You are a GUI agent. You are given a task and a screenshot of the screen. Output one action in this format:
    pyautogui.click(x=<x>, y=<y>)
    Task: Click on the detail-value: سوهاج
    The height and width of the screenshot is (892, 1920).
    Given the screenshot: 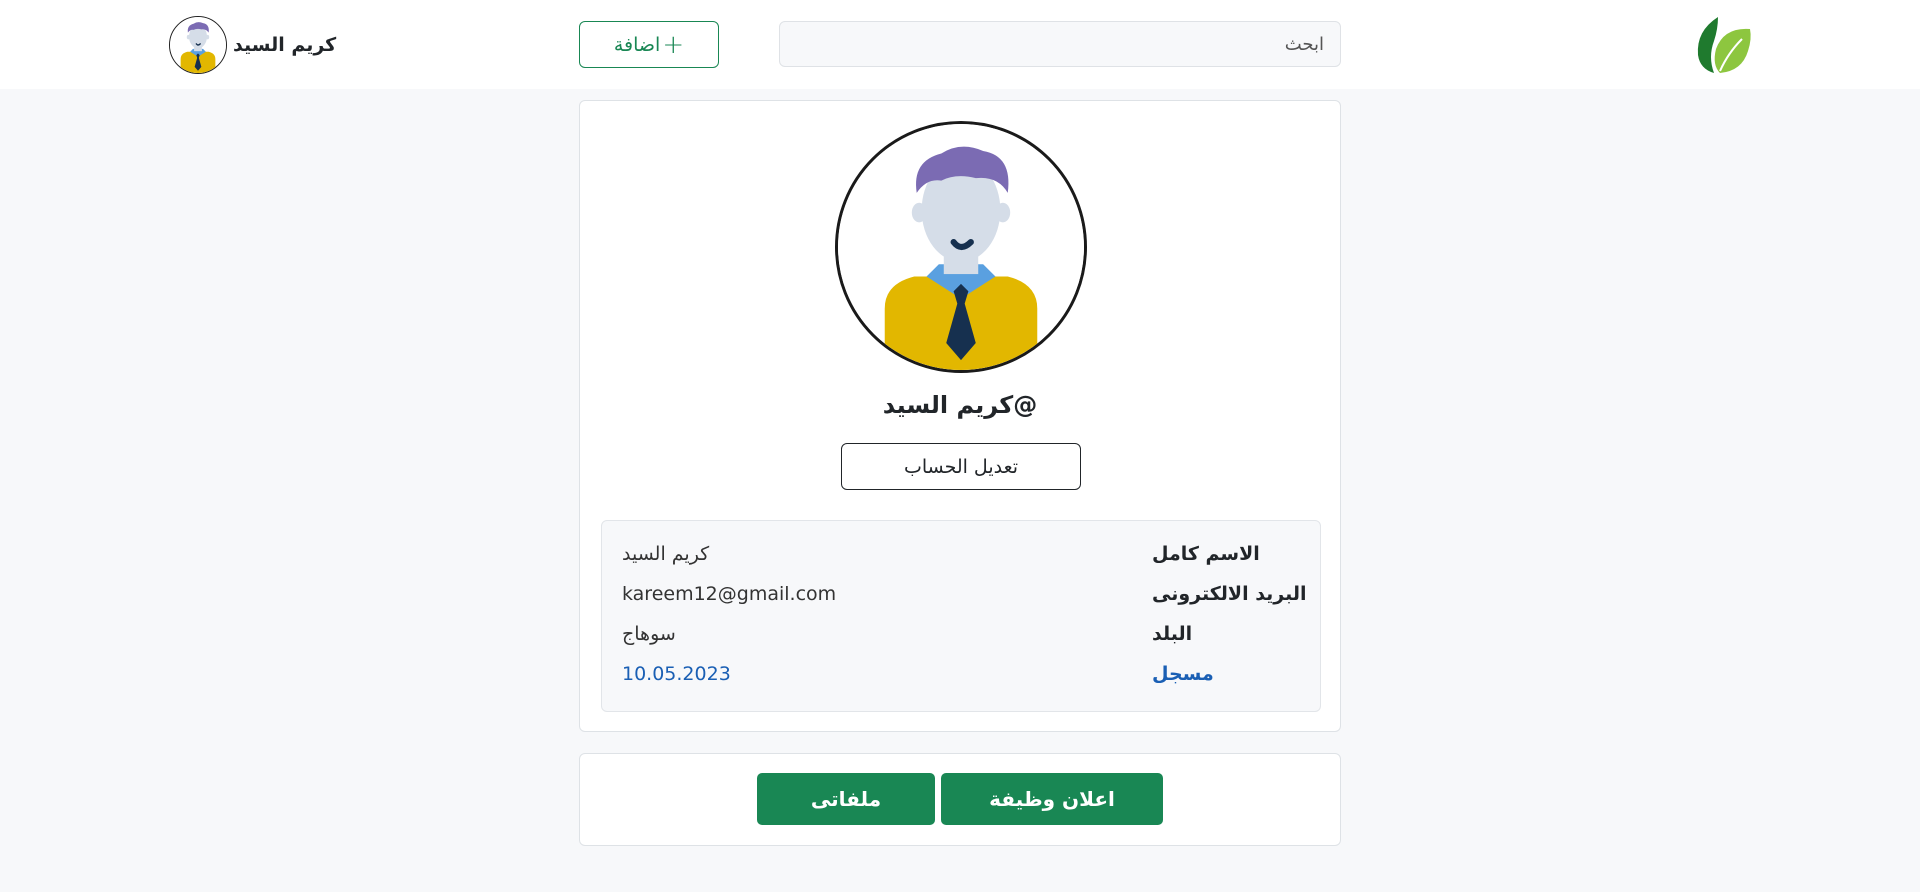 What is the action you would take?
    pyautogui.click(x=649, y=634)
    